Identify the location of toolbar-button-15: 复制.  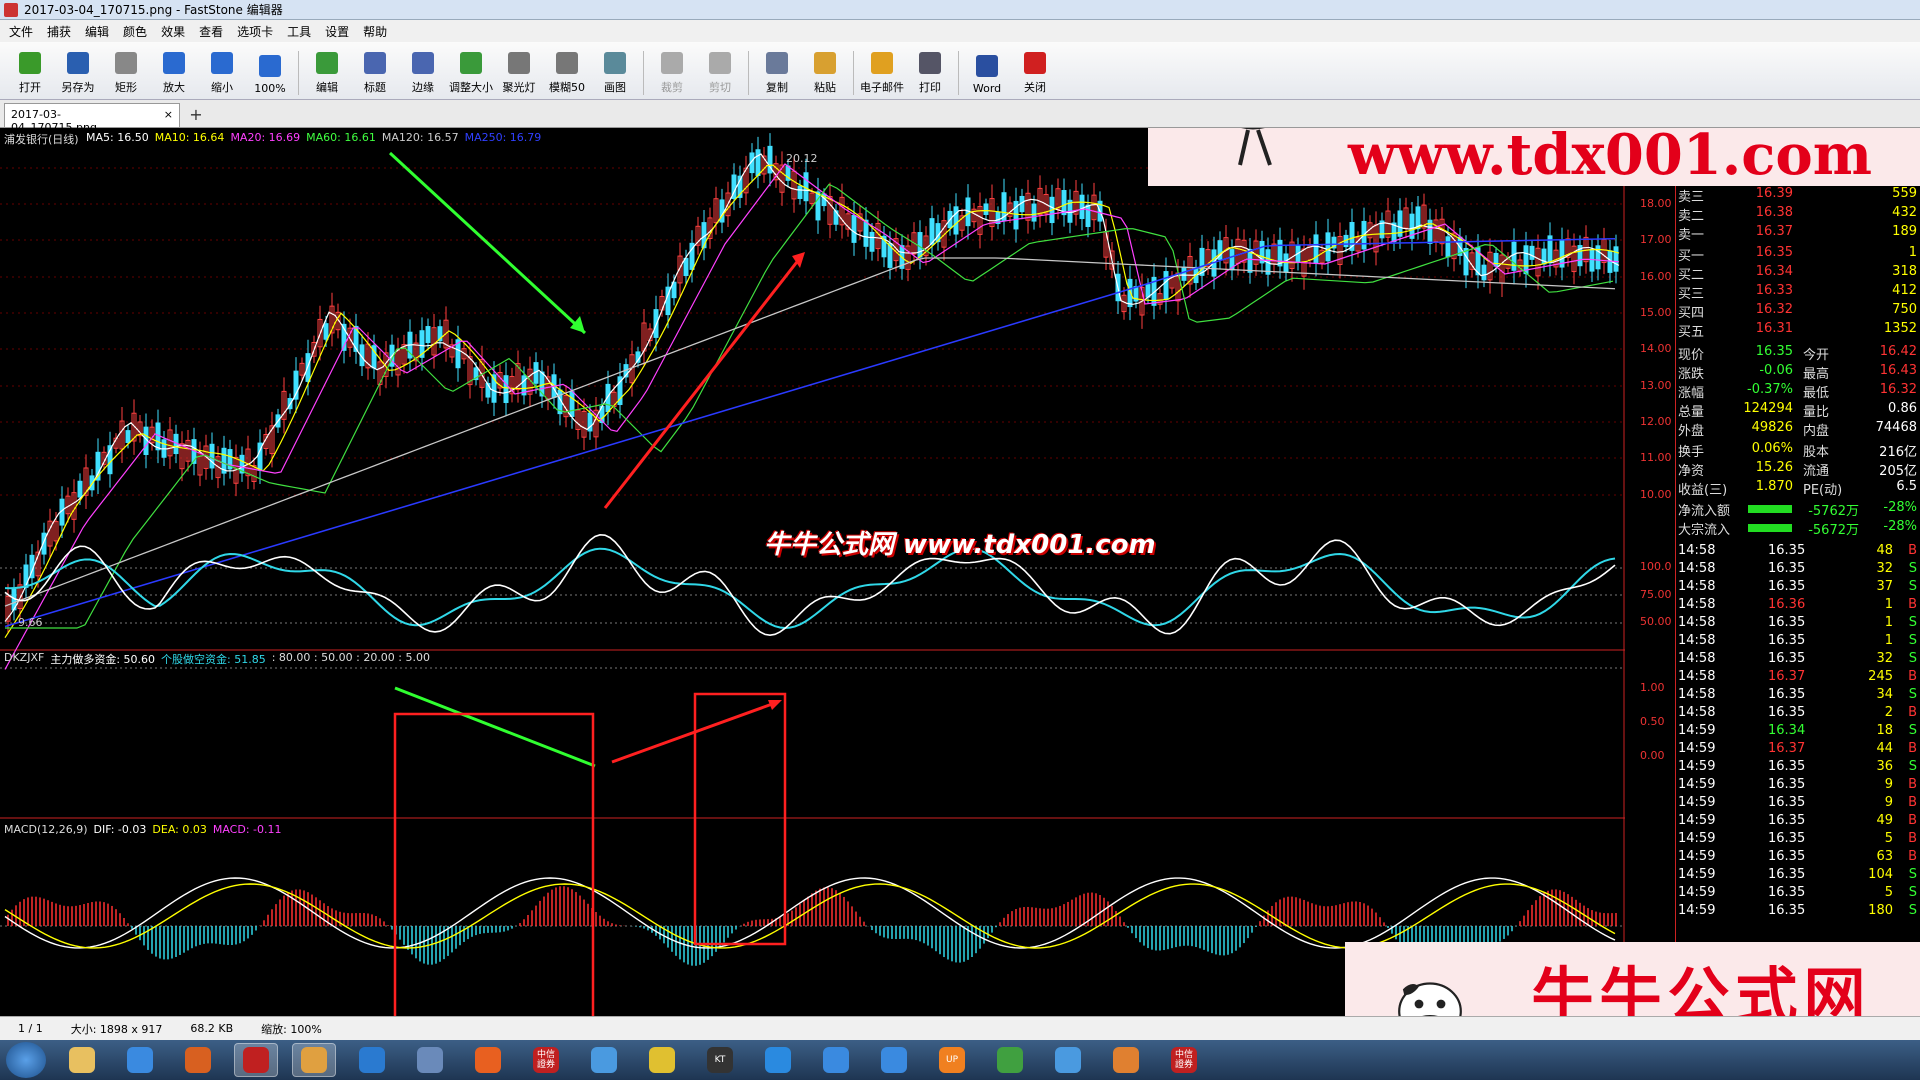
(777, 72).